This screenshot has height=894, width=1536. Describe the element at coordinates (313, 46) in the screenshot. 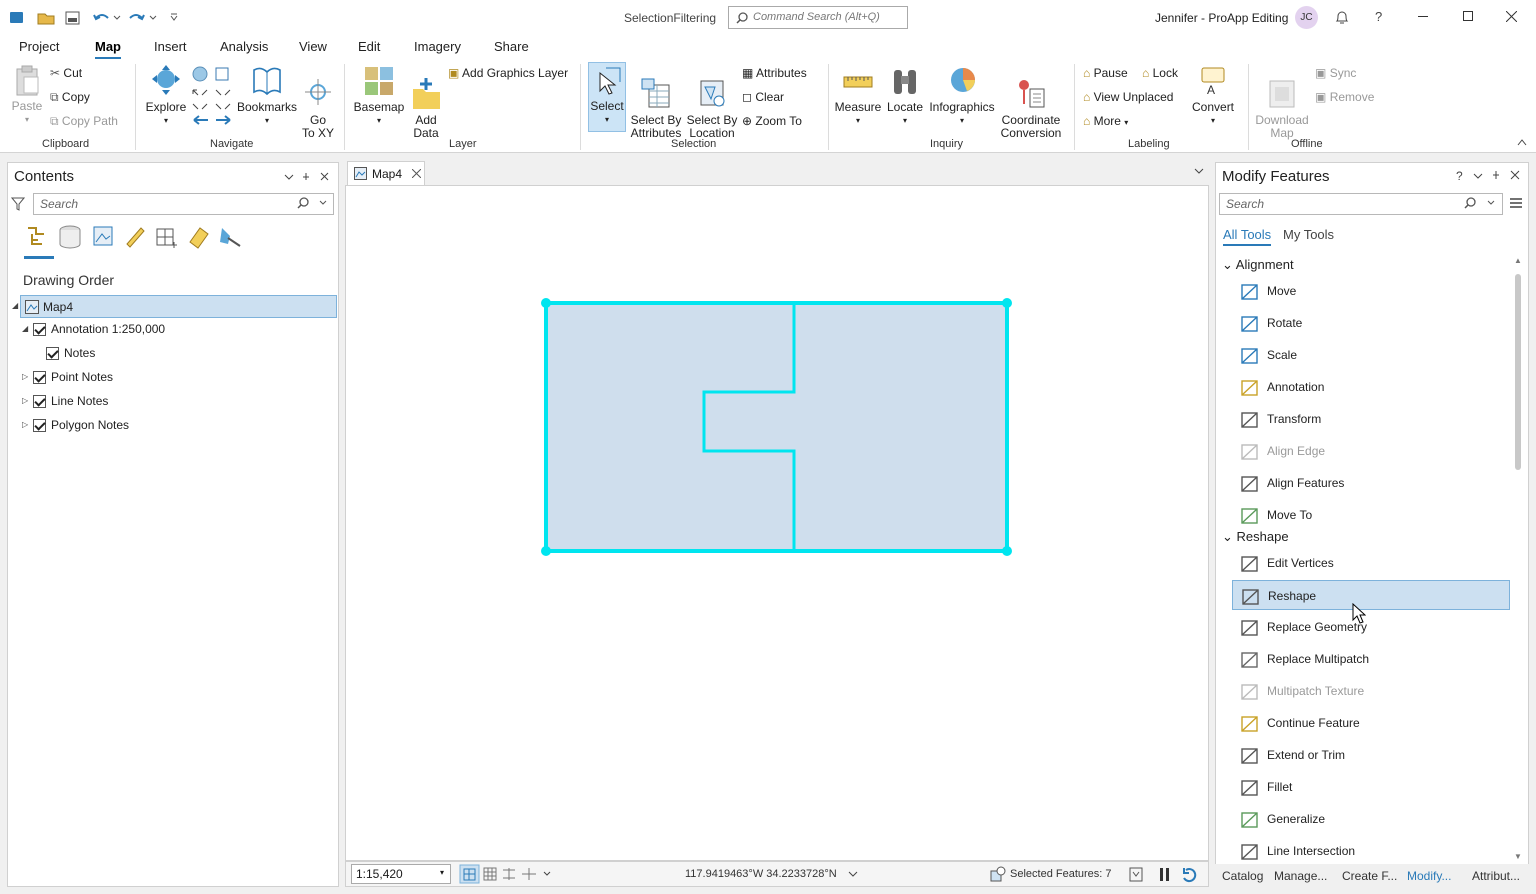

I see `tab-view: View` at that location.